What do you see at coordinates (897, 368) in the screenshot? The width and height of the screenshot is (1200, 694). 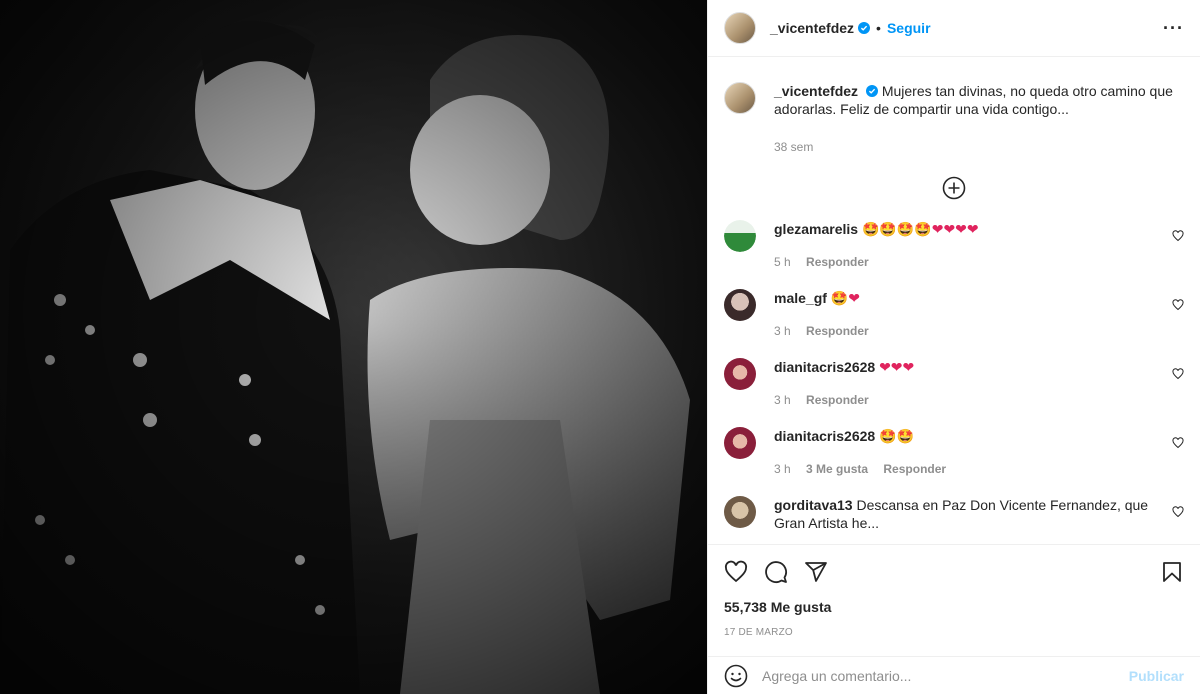 I see `comment-text: ❤❤❤` at bounding box center [897, 368].